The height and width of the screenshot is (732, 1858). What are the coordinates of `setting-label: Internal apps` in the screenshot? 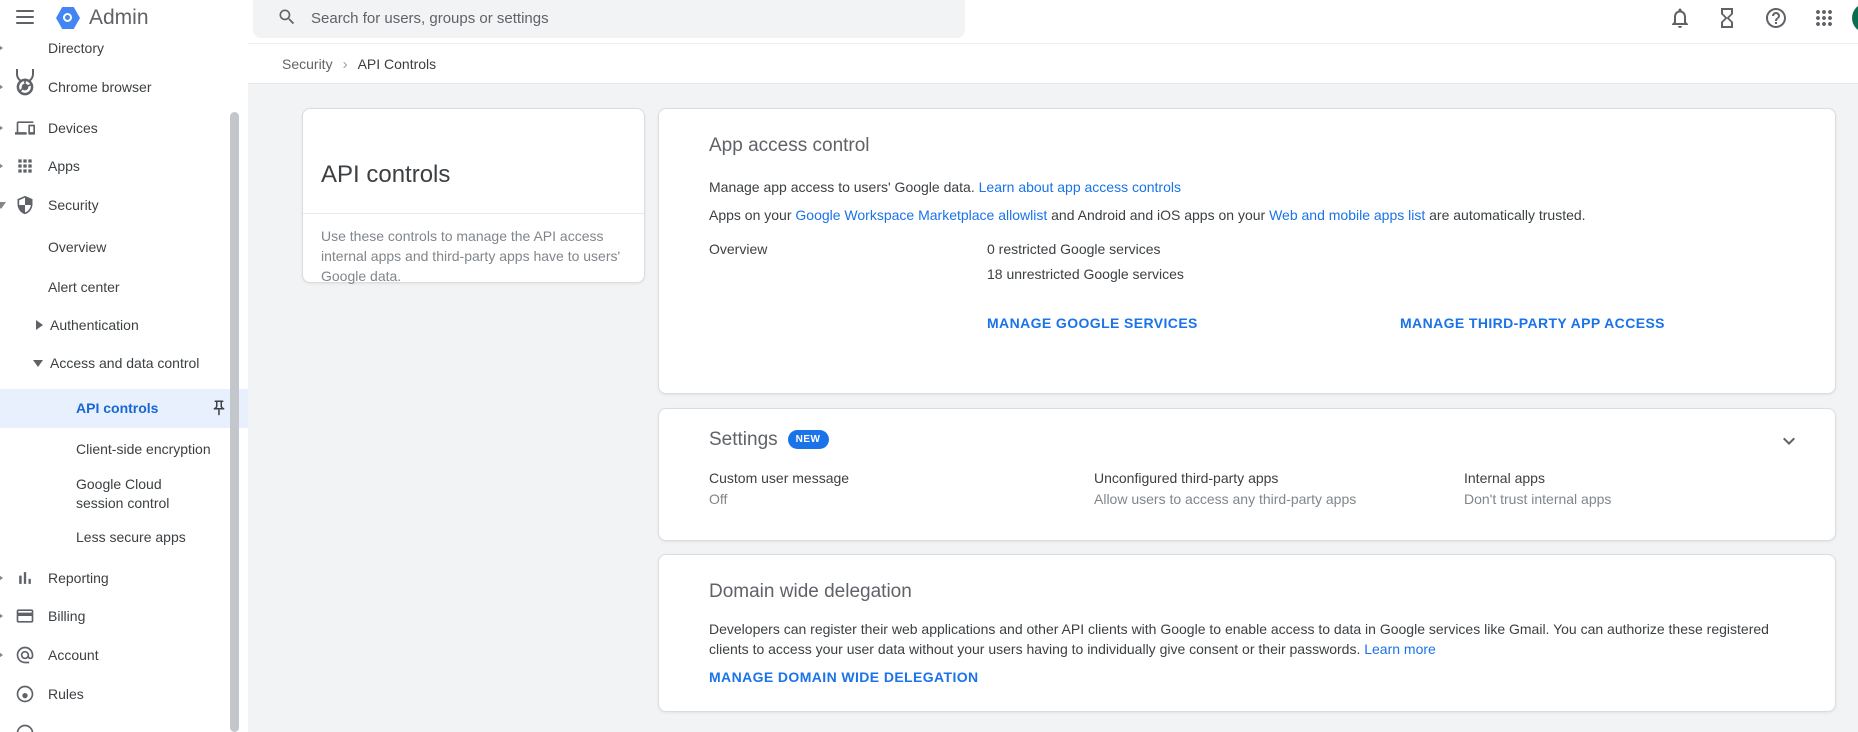 It's located at (1504, 478).